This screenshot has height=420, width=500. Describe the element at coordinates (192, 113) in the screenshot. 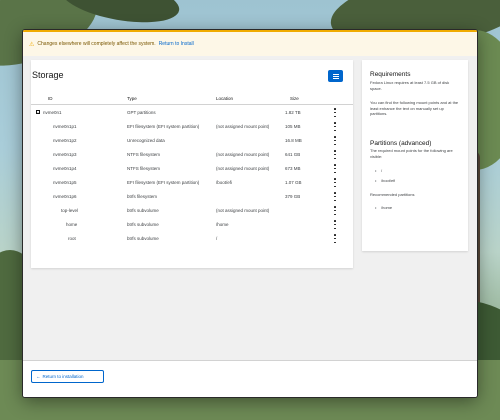

I see `table-row: − nvme0n1 GPT partitions 1.82 TB` at that location.